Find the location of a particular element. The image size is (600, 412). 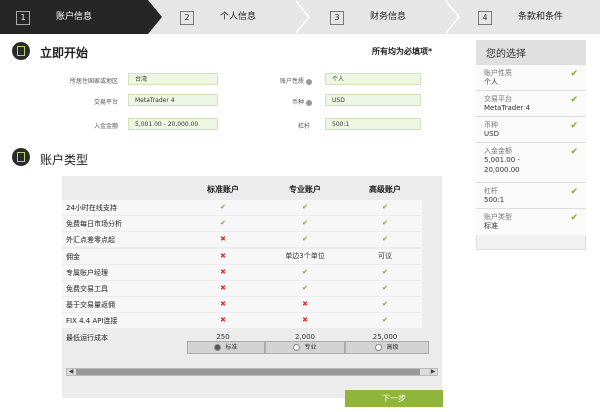

radio-premium: 高级 is located at coordinates (387, 347).